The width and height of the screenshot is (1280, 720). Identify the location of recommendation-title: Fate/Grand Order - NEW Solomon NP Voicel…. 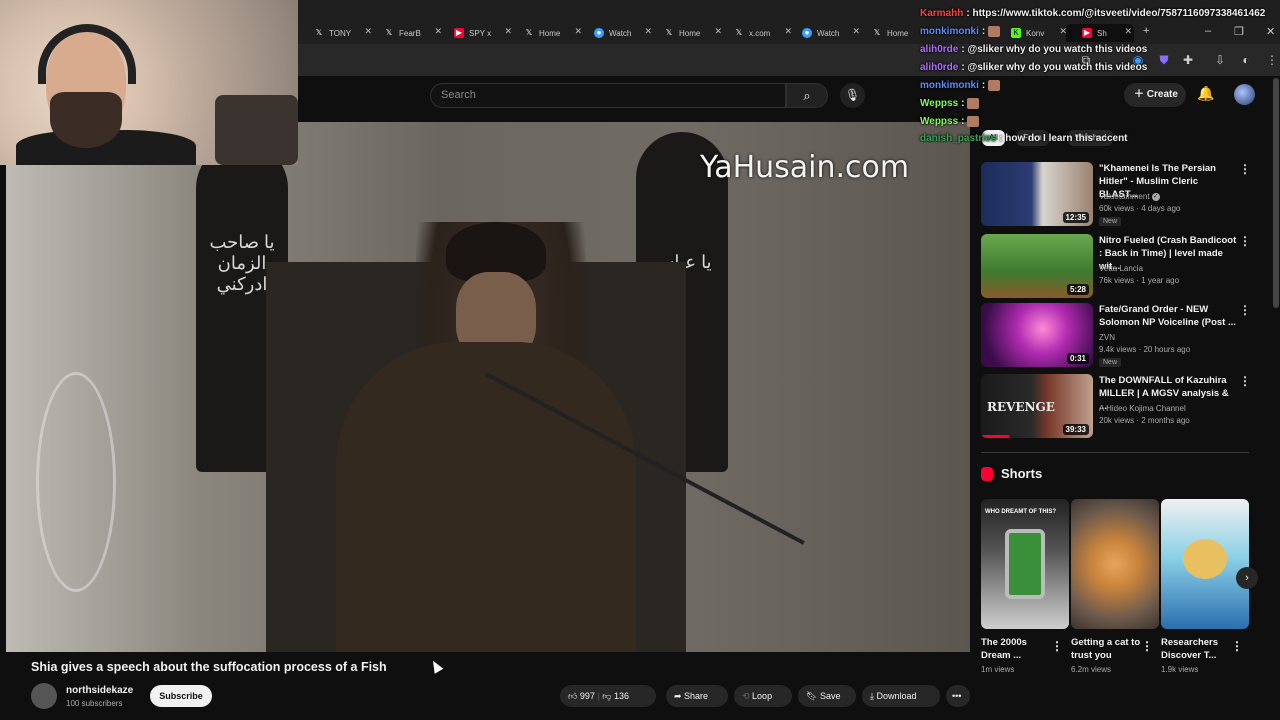
(1168, 316).